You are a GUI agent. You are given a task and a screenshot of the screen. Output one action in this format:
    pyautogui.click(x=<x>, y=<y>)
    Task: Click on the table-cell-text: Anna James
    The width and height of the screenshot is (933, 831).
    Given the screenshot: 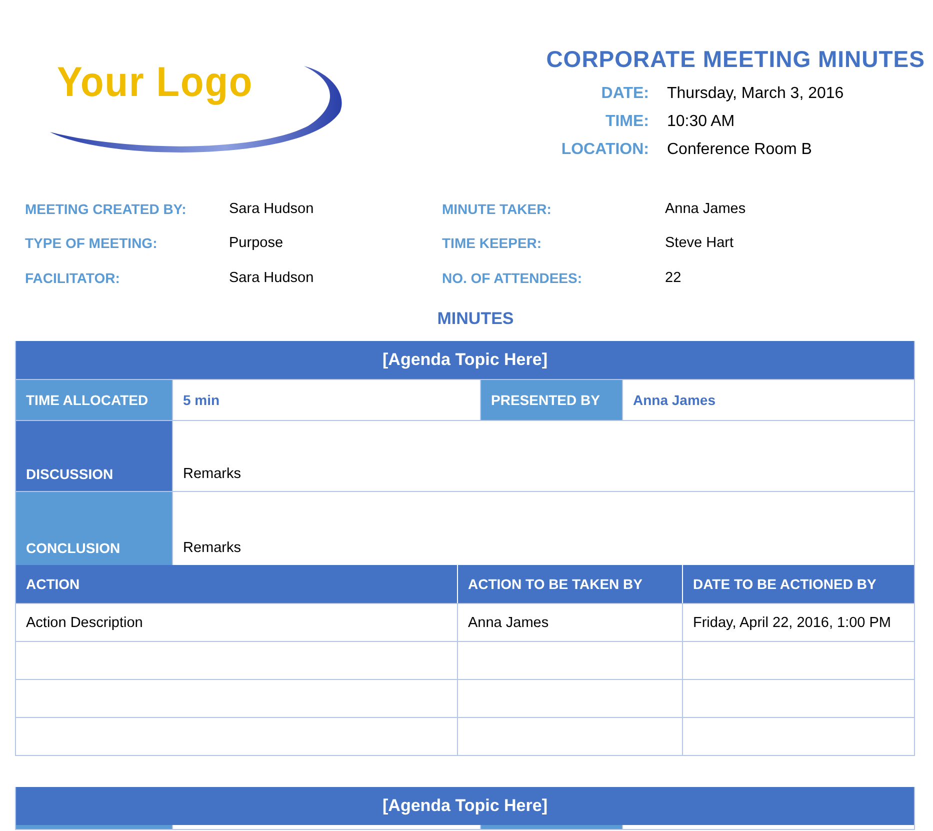 What is the action you would take?
    pyautogui.click(x=674, y=400)
    